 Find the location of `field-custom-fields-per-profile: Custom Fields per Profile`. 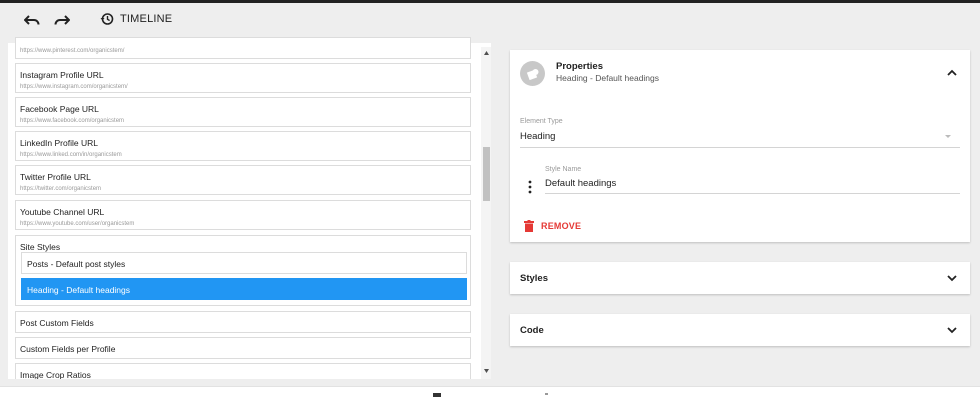

field-custom-fields-per-profile: Custom Fields per Profile is located at coordinates (243, 348).